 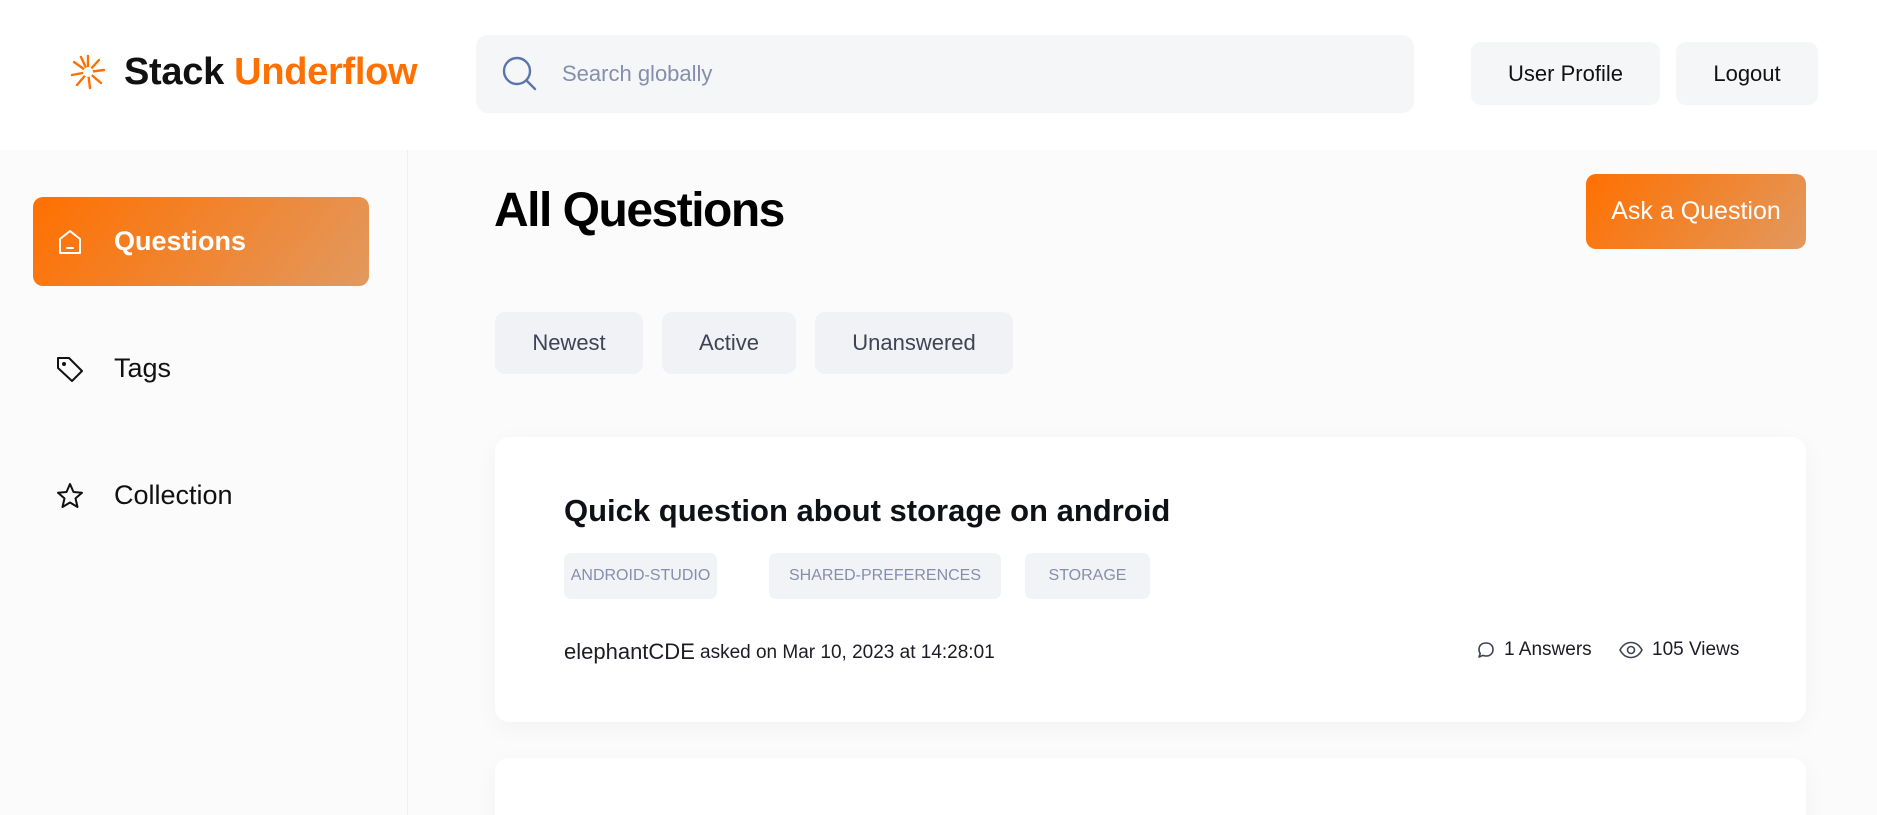 What do you see at coordinates (174, 71) in the screenshot?
I see `logo-text-primary: Stack` at bounding box center [174, 71].